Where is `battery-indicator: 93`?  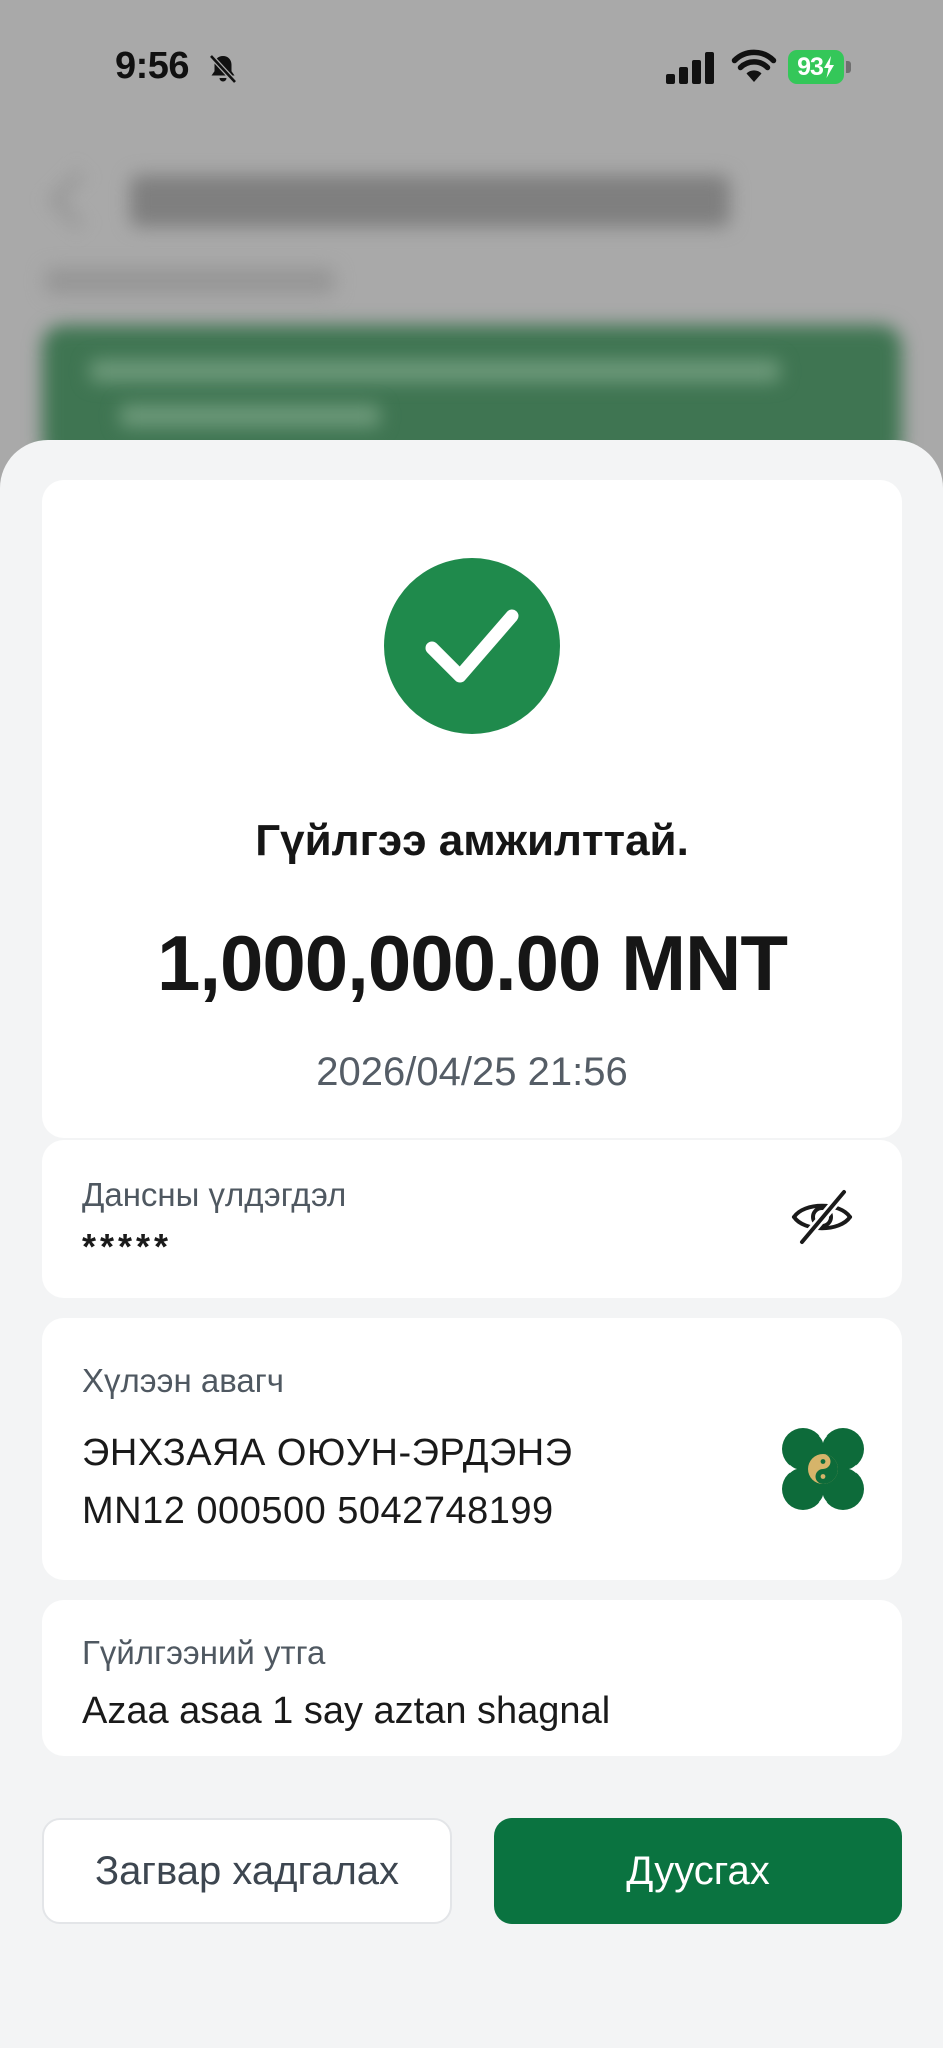
battery-indicator: 93 is located at coordinates (819, 67).